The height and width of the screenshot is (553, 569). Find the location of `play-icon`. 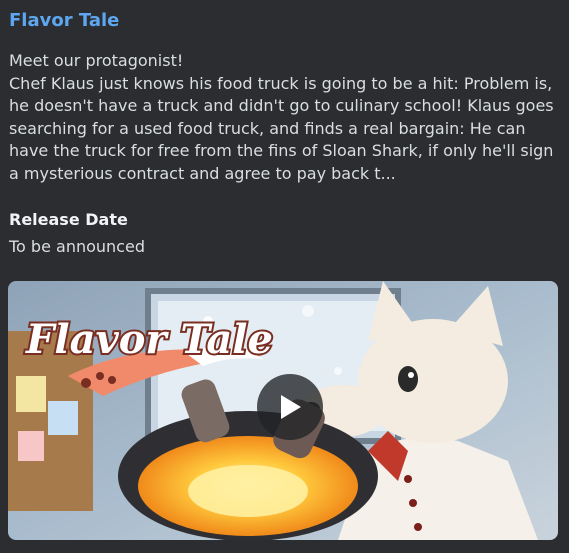

play-icon is located at coordinates (291, 407).